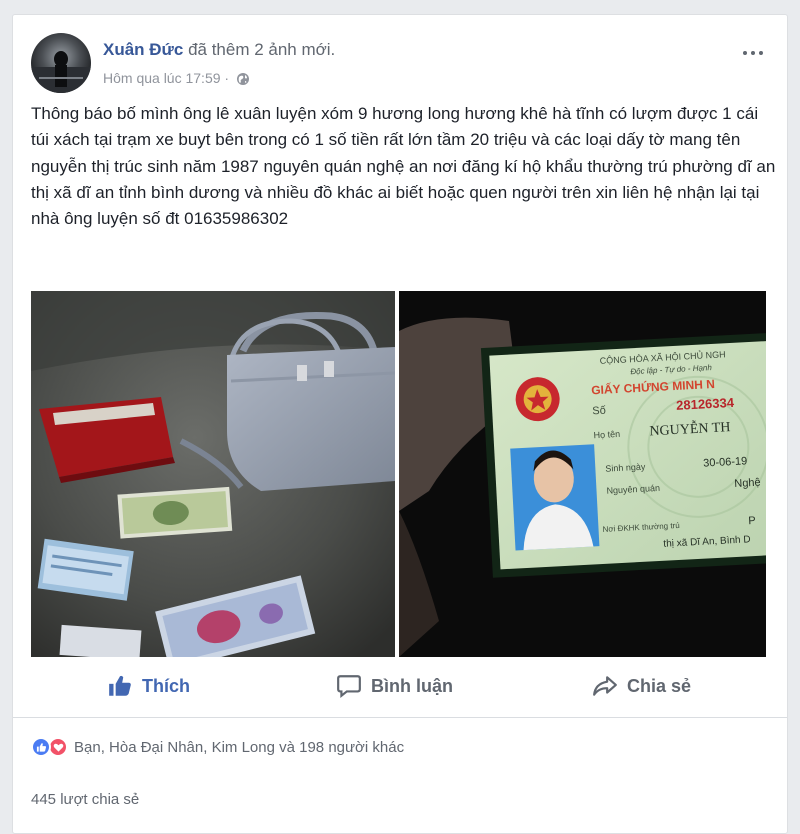 This screenshot has width=800, height=834. I want to click on post-actions: Thích Bình luận Chia sẻ, so click(400, 686).